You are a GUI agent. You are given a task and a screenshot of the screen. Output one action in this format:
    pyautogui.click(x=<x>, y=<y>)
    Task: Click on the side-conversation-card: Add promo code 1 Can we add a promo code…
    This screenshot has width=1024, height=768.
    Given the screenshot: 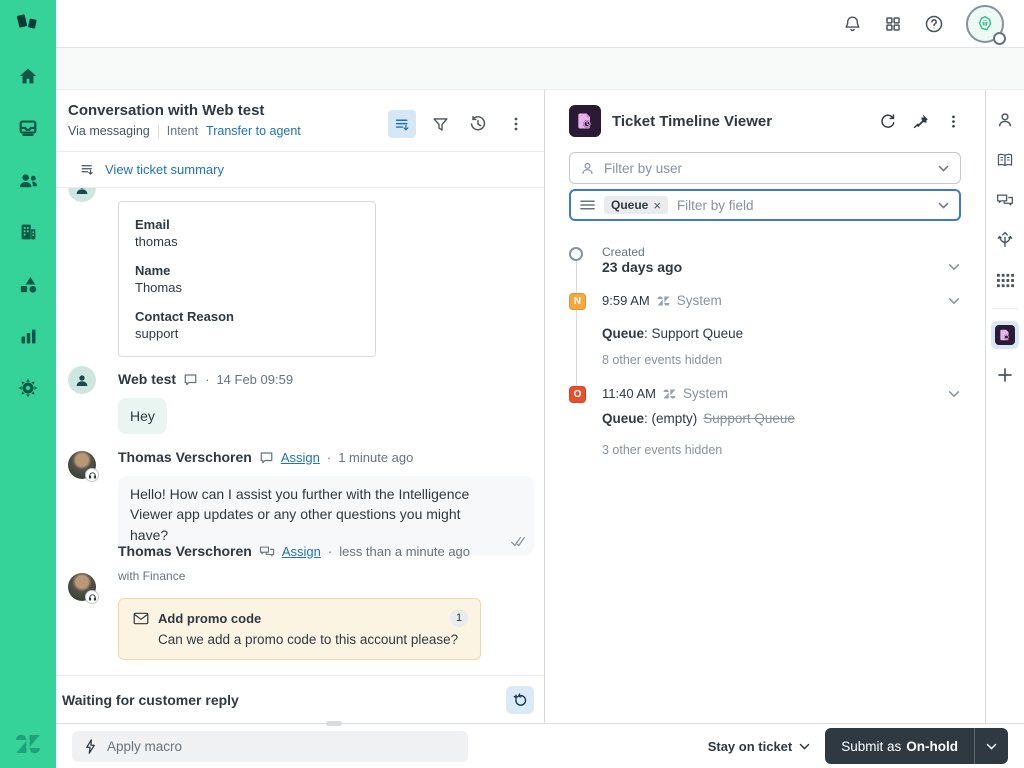 What is the action you would take?
    pyautogui.click(x=299, y=629)
    